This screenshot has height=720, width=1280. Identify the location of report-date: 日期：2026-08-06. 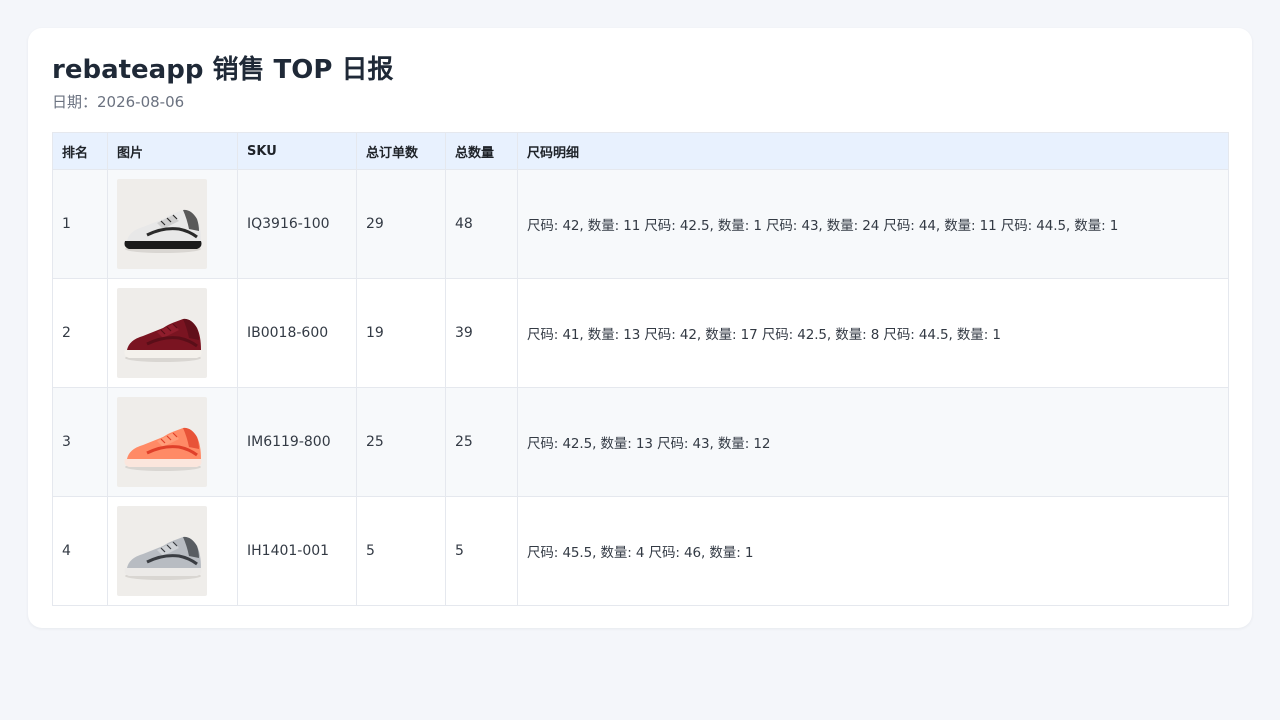
(118, 102).